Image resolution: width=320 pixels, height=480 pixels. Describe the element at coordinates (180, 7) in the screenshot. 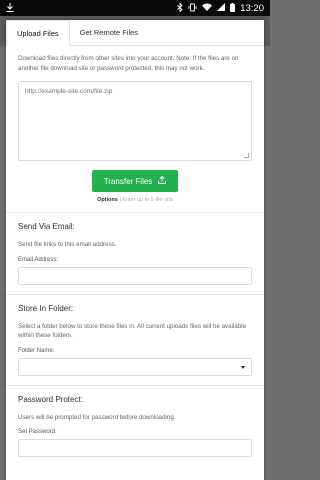

I see `bluetooth-icon` at that location.